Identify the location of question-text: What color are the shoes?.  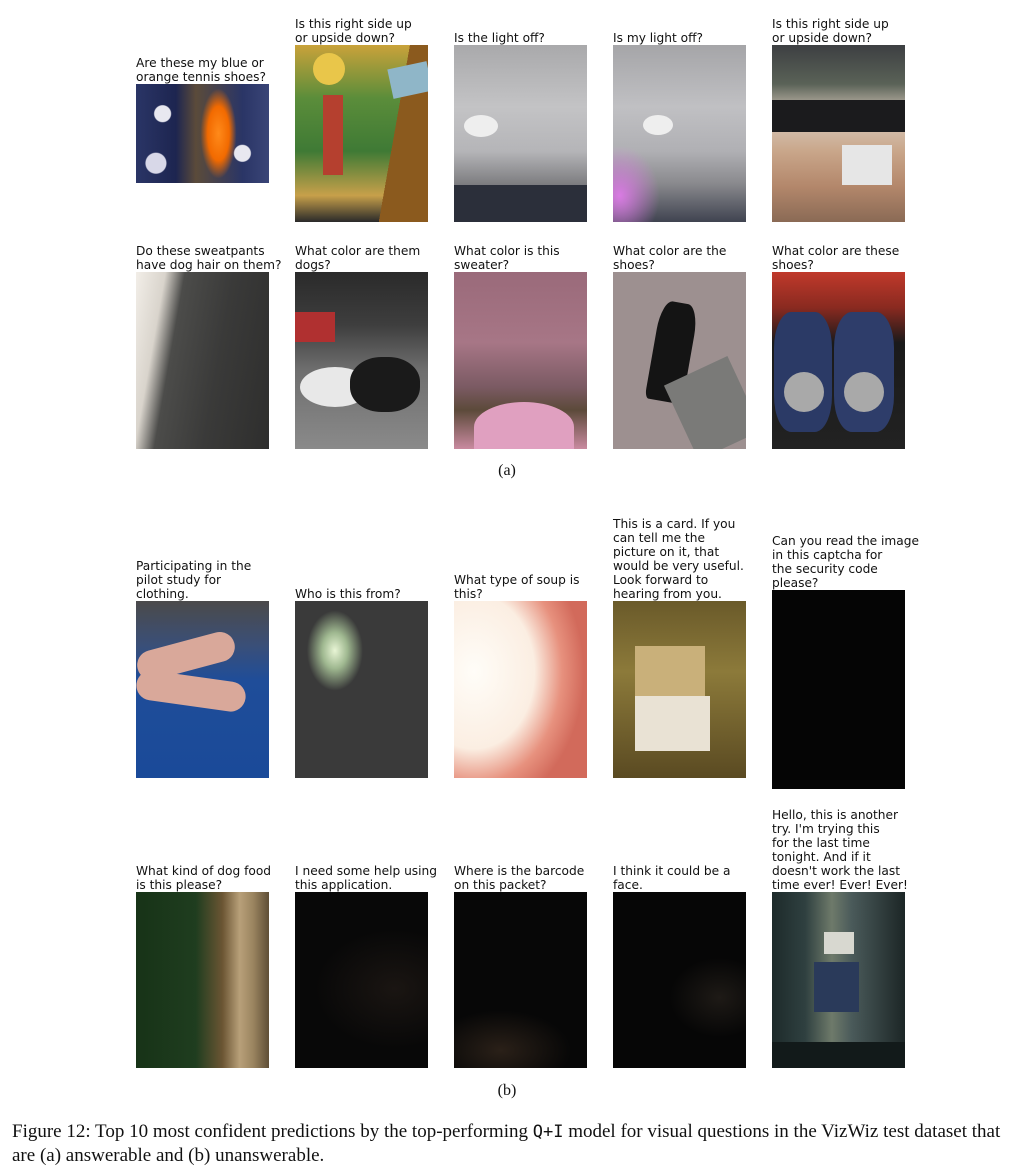
(670, 258).